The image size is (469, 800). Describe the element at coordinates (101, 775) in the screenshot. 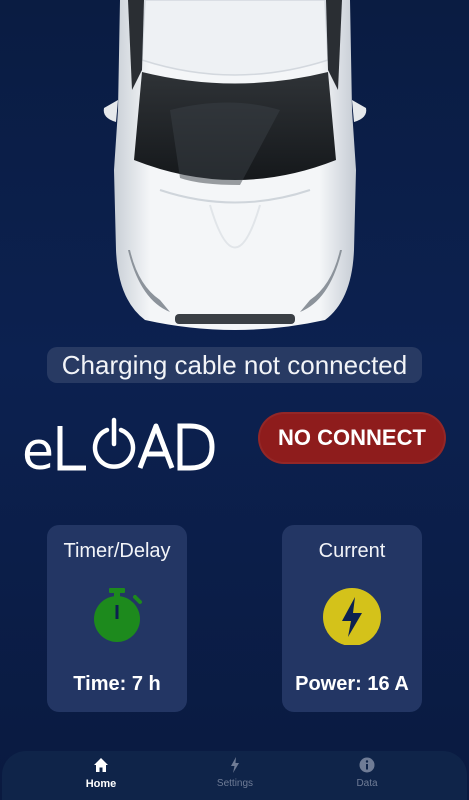

I see `nav-item-home: Home` at that location.